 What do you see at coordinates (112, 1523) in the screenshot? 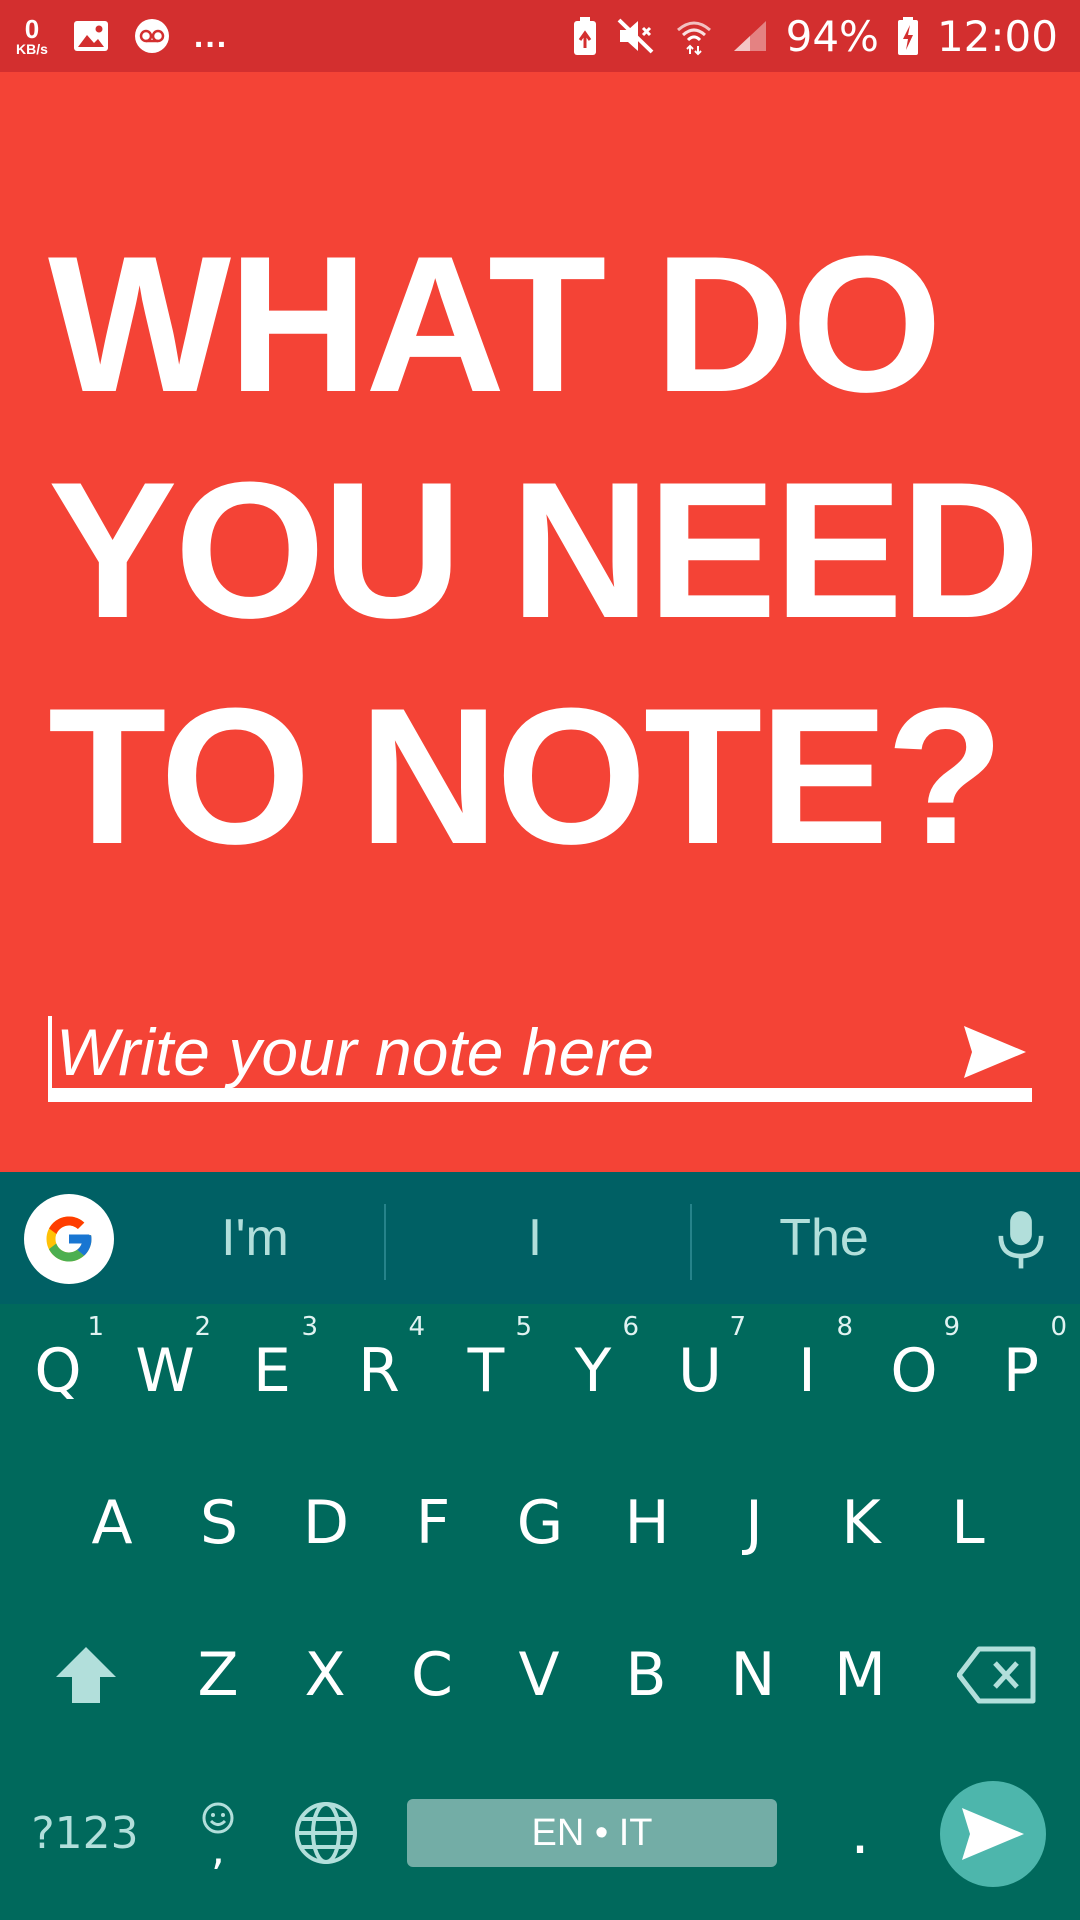
I see `key-a: A` at bounding box center [112, 1523].